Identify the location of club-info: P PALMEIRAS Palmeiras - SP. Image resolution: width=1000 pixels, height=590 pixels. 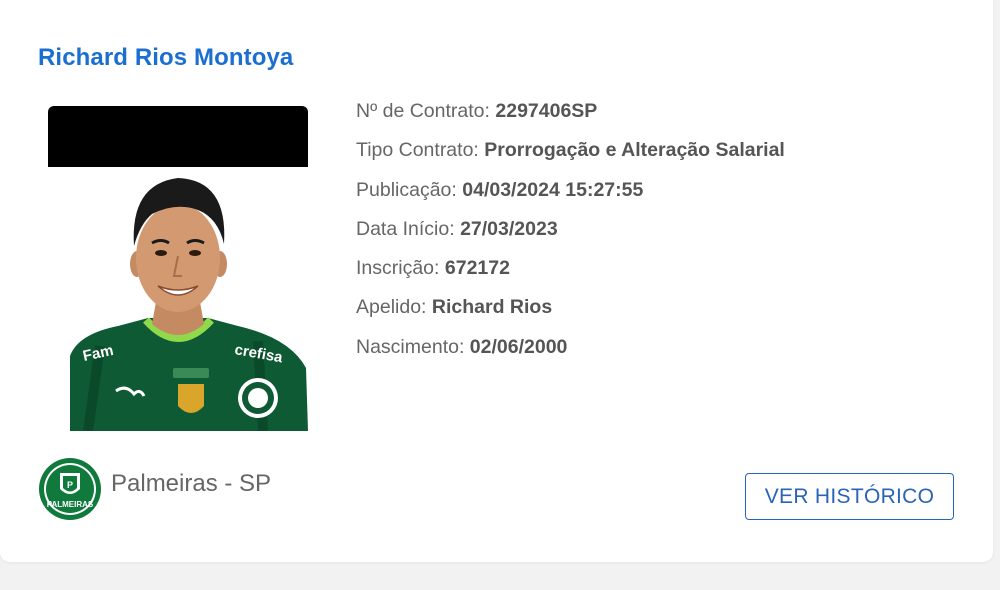
(154, 489).